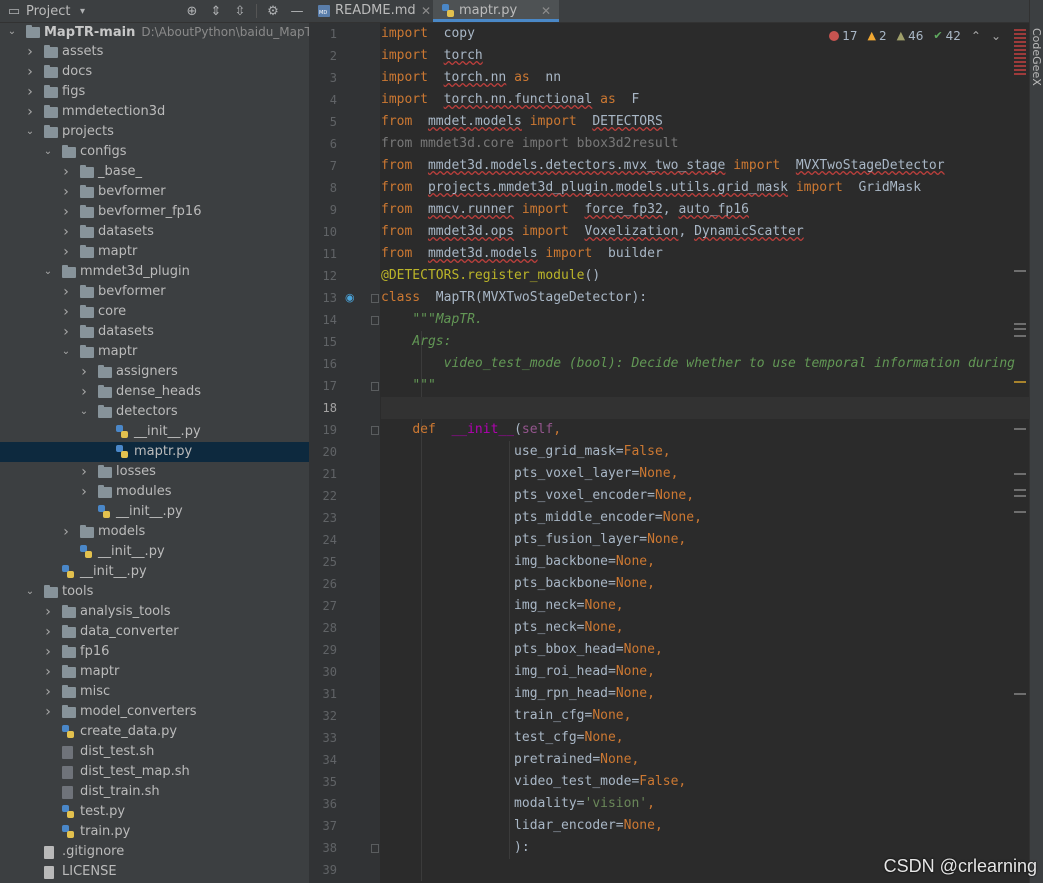  What do you see at coordinates (705, 672) in the screenshot?
I see `code-line: img_roi_head=None,` at bounding box center [705, 672].